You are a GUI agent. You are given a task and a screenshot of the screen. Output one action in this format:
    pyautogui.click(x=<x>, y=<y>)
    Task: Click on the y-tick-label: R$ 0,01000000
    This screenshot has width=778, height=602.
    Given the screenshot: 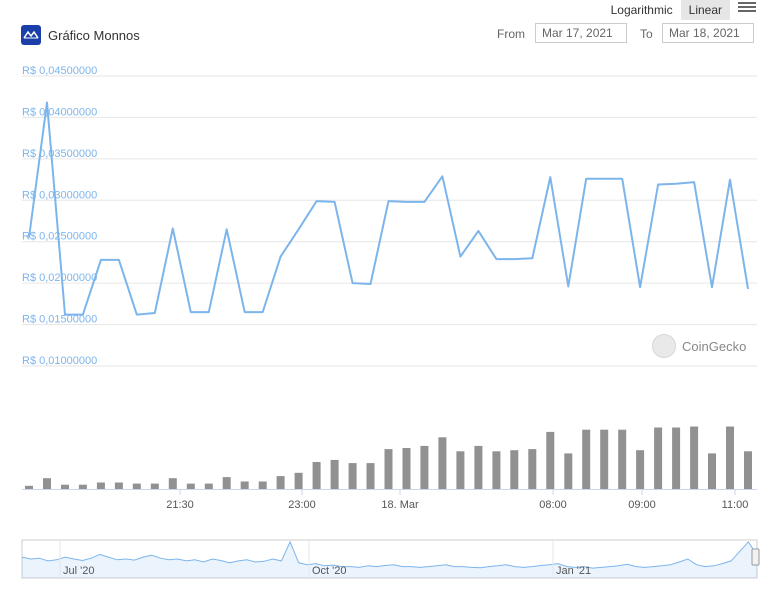 What is the action you would take?
    pyautogui.click(x=59, y=361)
    